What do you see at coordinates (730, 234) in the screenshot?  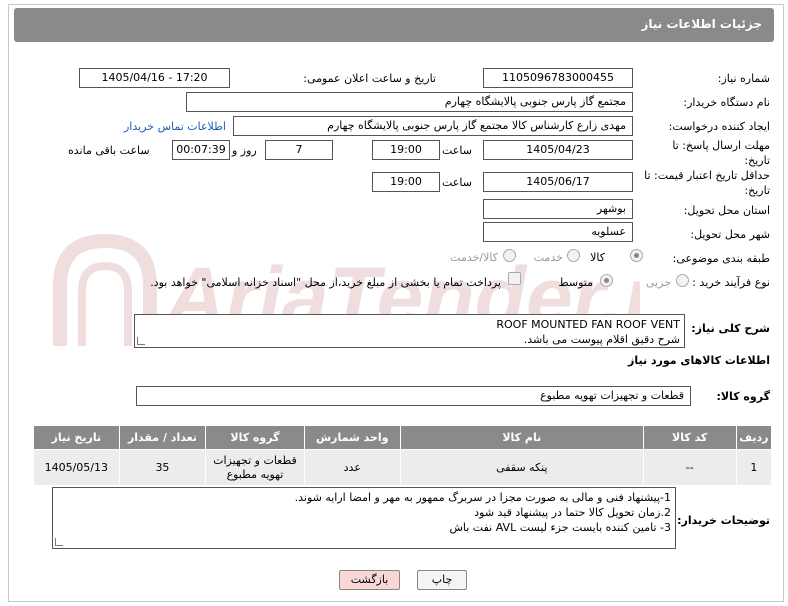 I see `city-label: شهر محل تحویل:` at bounding box center [730, 234].